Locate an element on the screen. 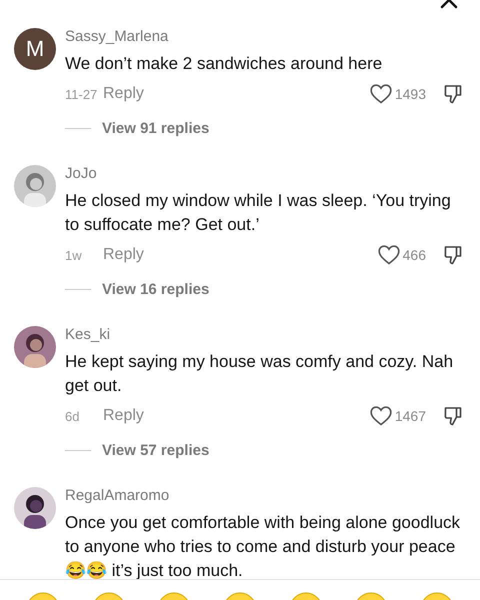 The image size is (480, 600). like-count: 1467 is located at coordinates (410, 416).